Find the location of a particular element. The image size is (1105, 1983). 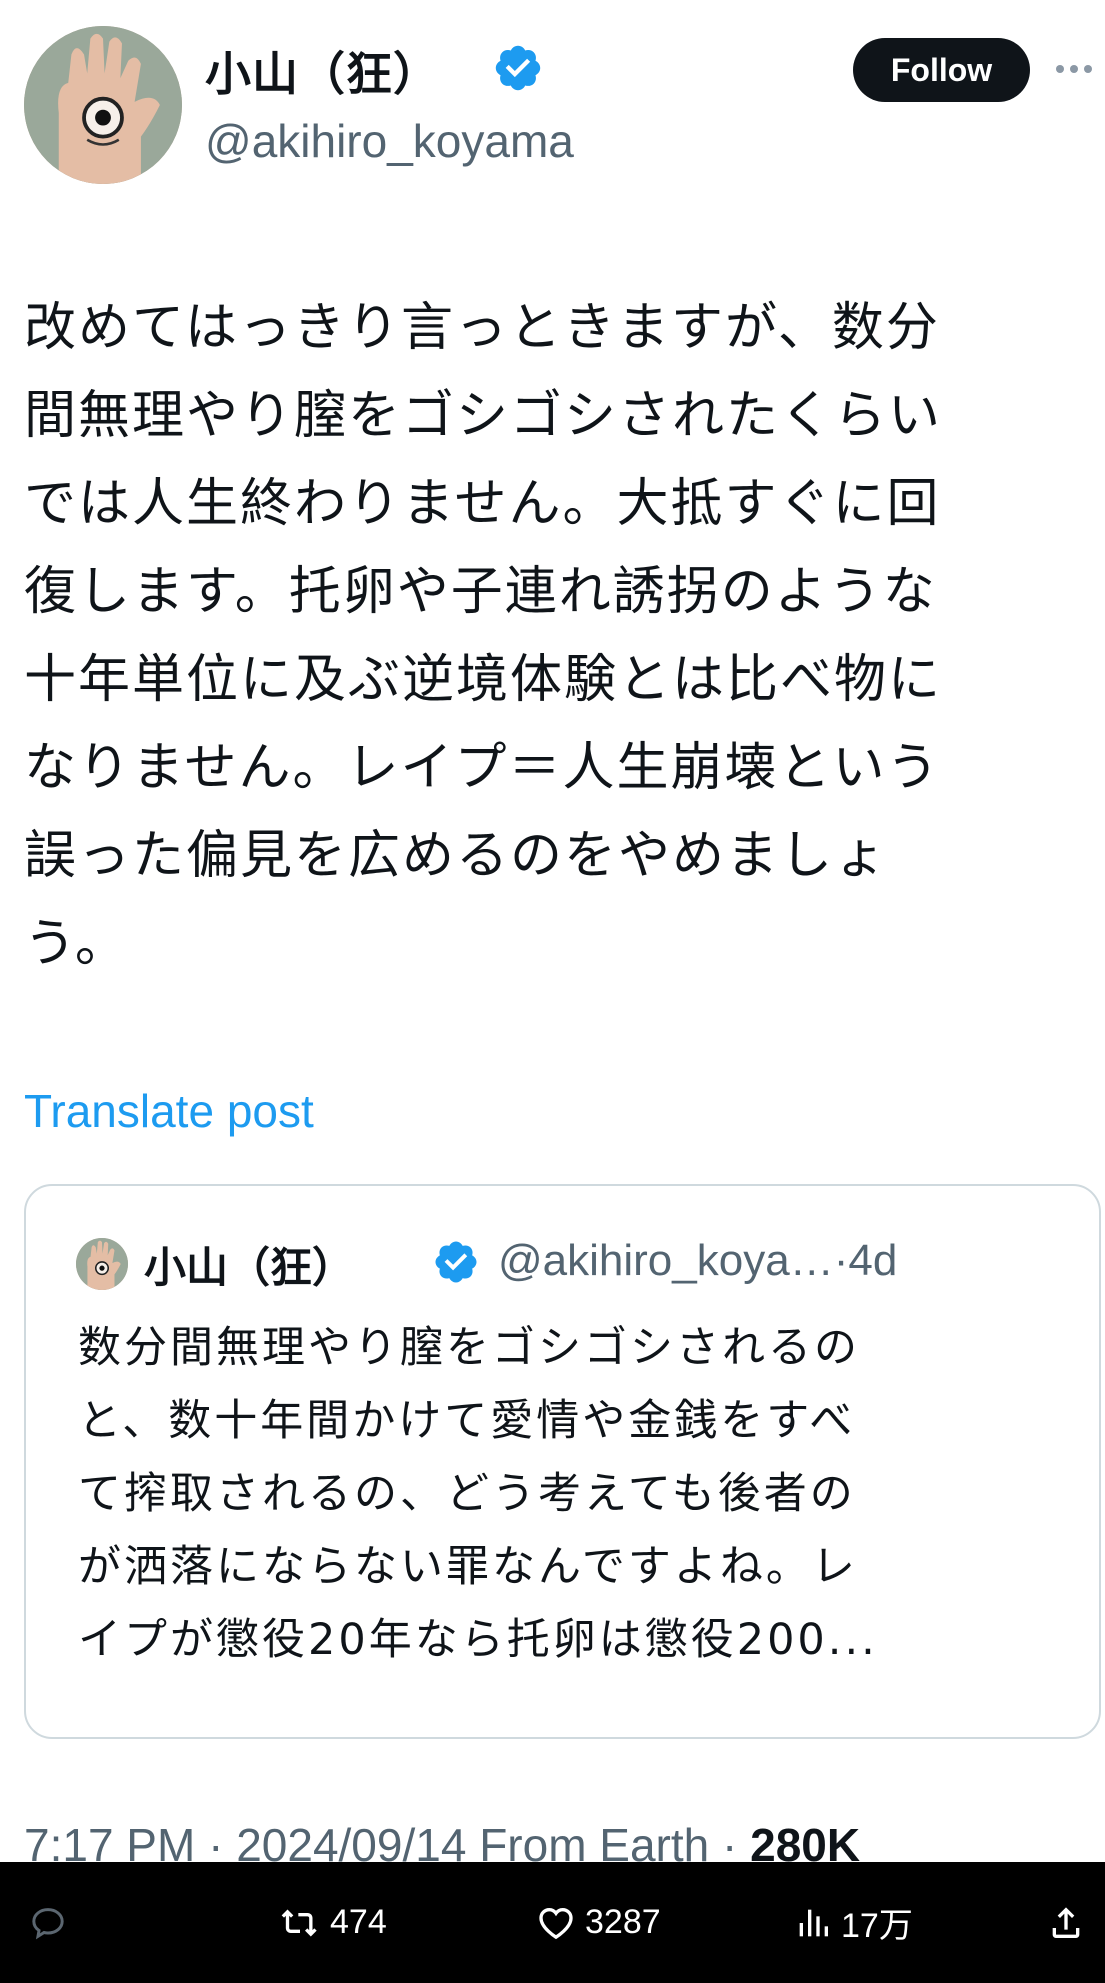

share-button is located at coordinates (1066, 1922).